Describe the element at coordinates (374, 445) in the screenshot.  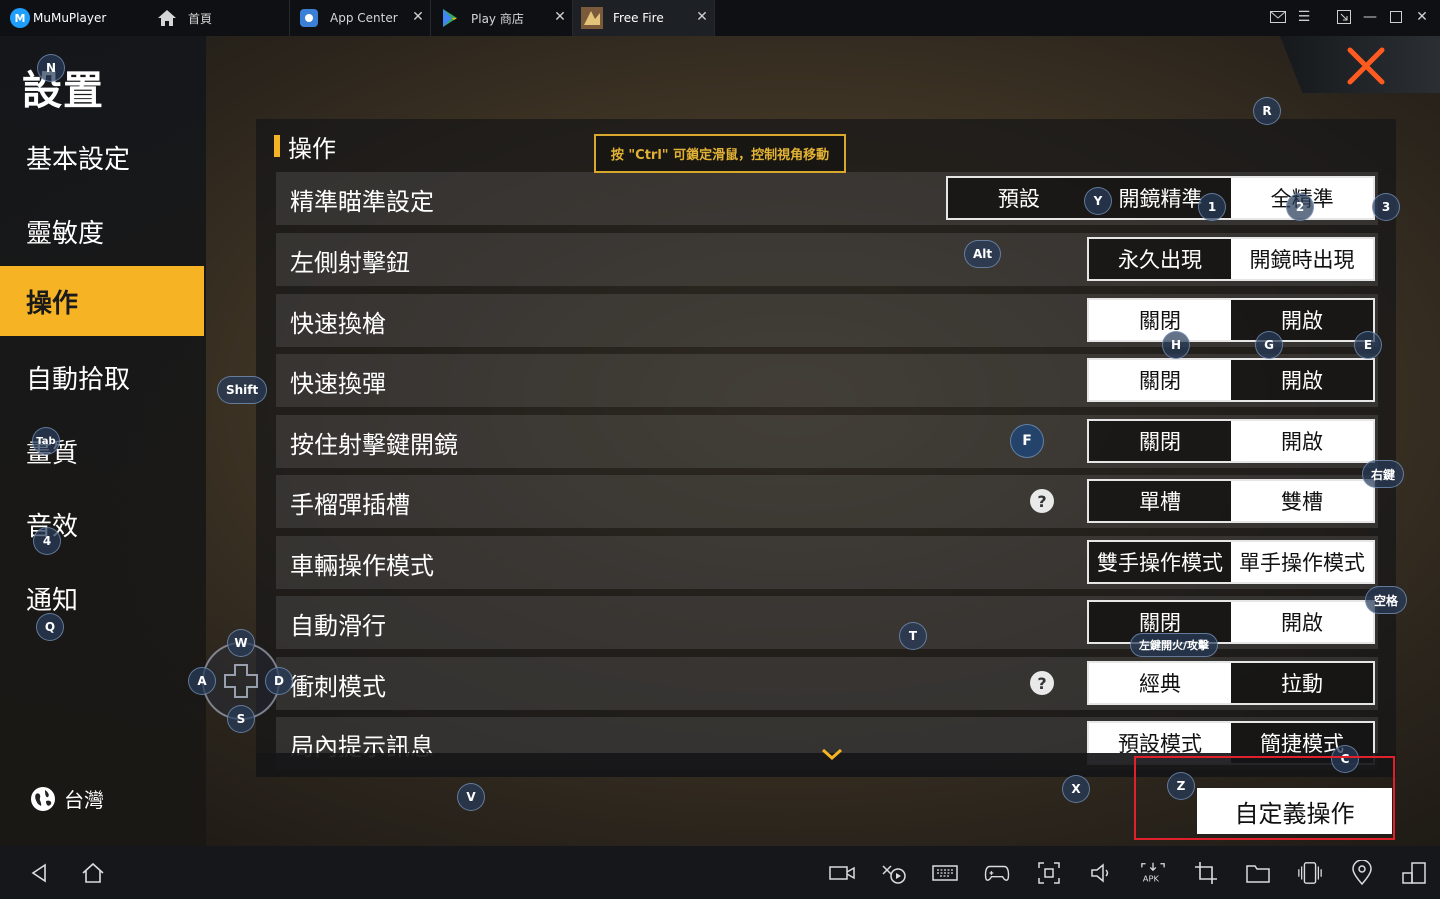
I see `setting-label: 按住射擊鍵開鏡` at that location.